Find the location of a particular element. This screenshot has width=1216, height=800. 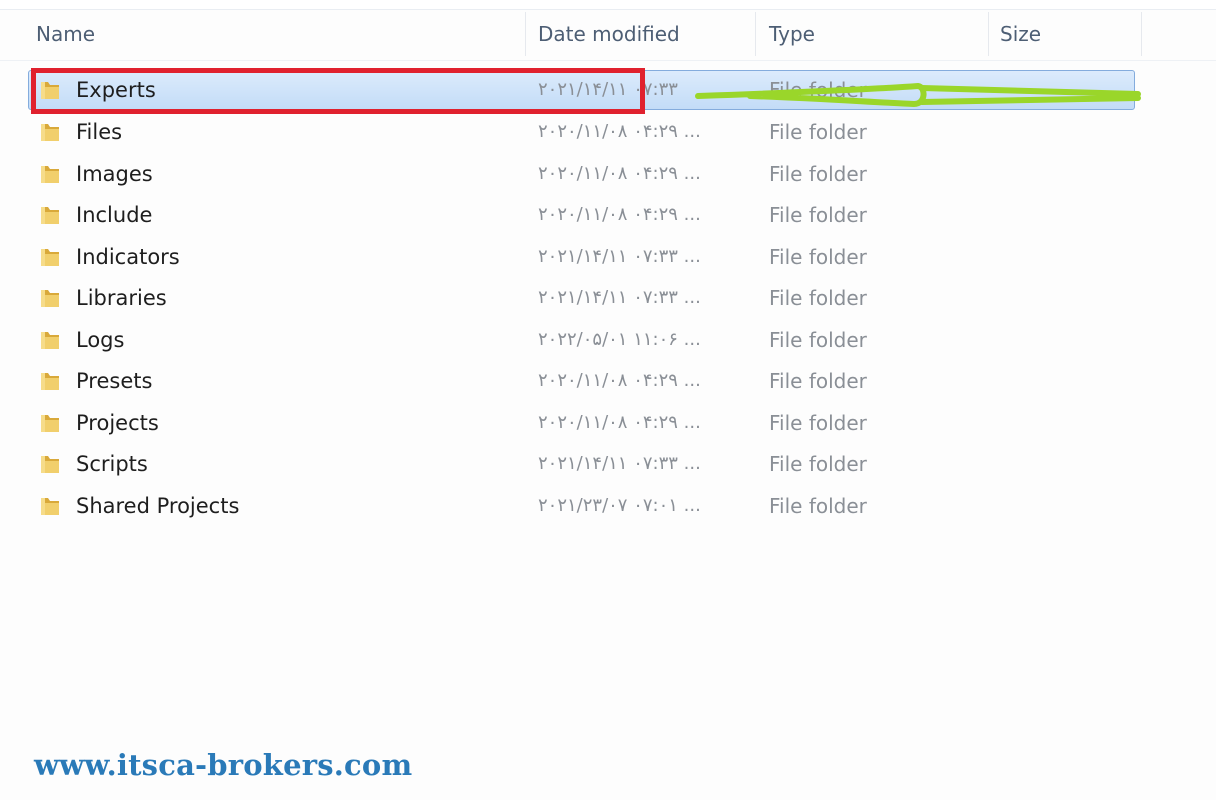

file-name: Files is located at coordinates (99, 132).